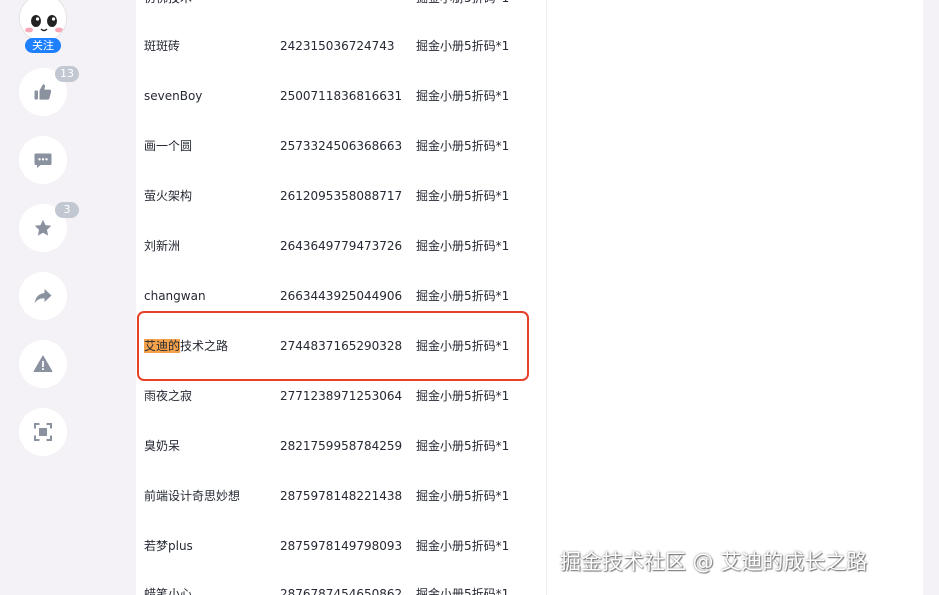 This screenshot has height=595, width=939. Describe the element at coordinates (168, 546) in the screenshot. I see `row-username: 若梦plus` at that location.